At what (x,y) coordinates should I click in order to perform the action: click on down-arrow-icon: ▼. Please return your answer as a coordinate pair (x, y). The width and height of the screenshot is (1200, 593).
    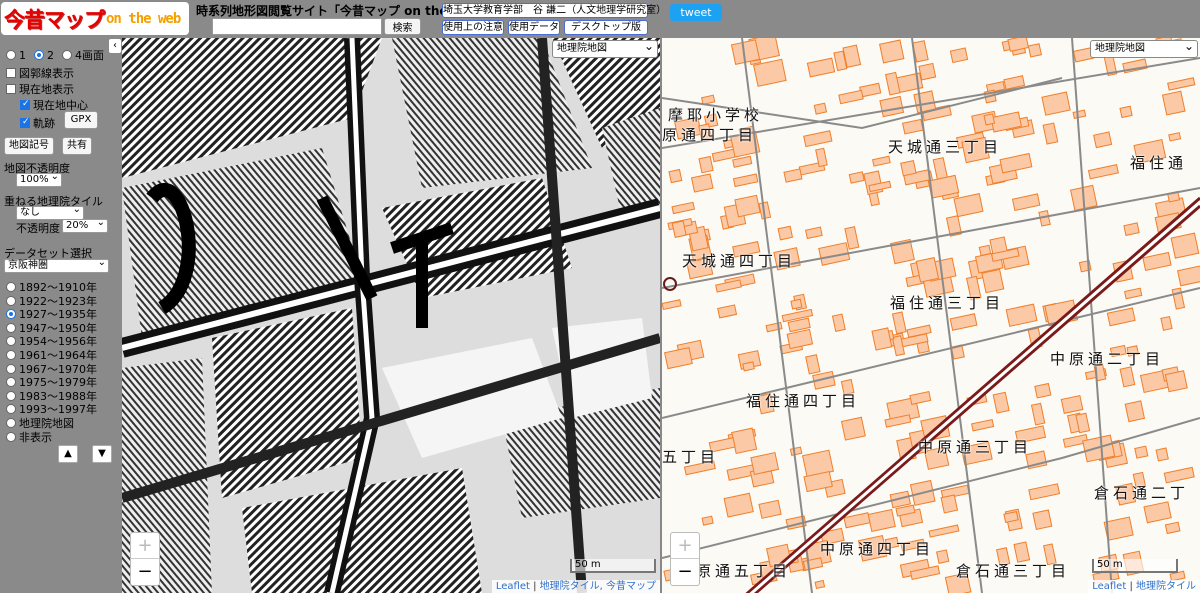
    Looking at the image, I should click on (102, 454).